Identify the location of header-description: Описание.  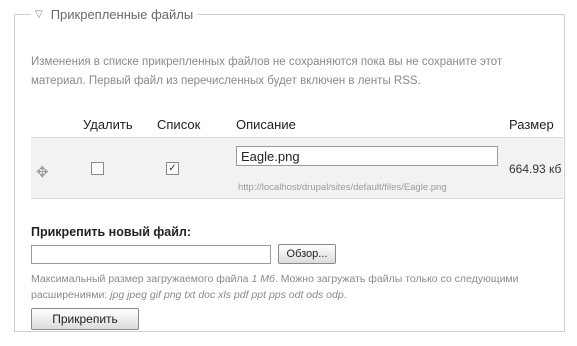
(266, 124).